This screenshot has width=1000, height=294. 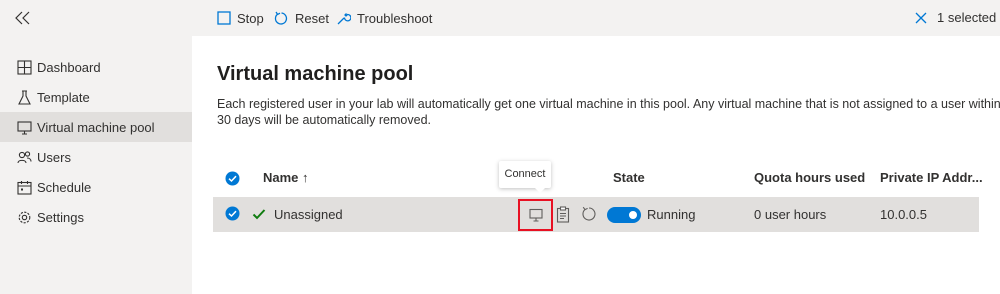 I want to click on users-icon, so click(x=24, y=157).